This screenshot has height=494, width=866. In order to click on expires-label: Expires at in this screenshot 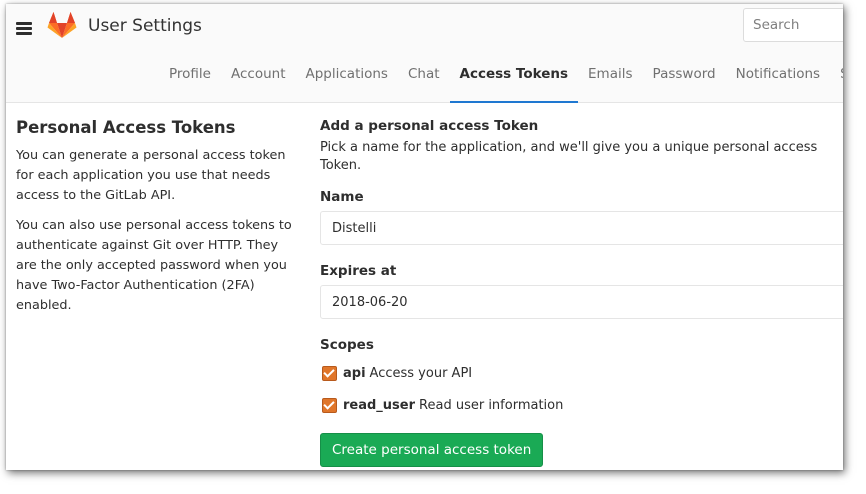, I will do `click(358, 271)`.